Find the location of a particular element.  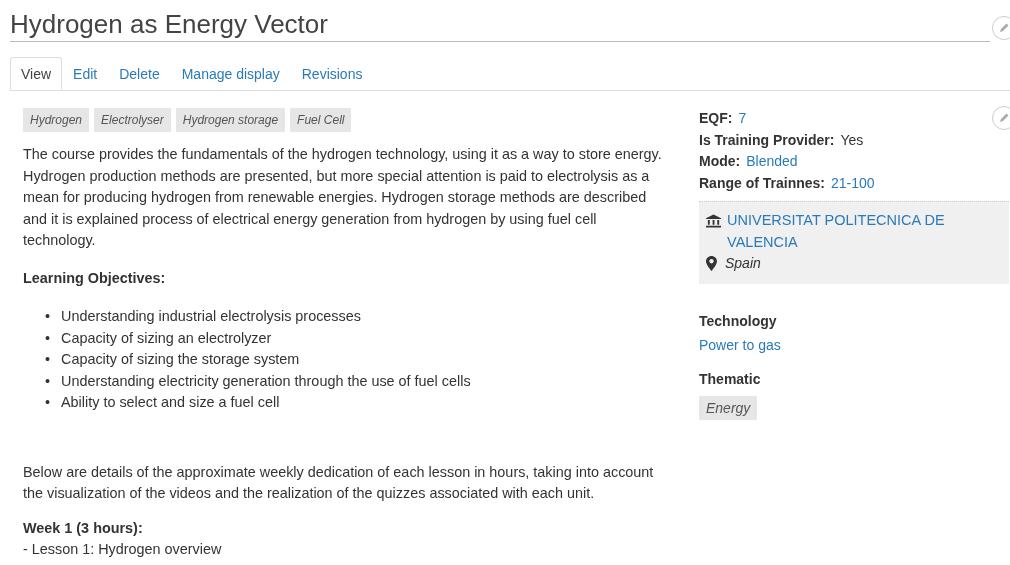

field-value: Yes is located at coordinates (852, 140).